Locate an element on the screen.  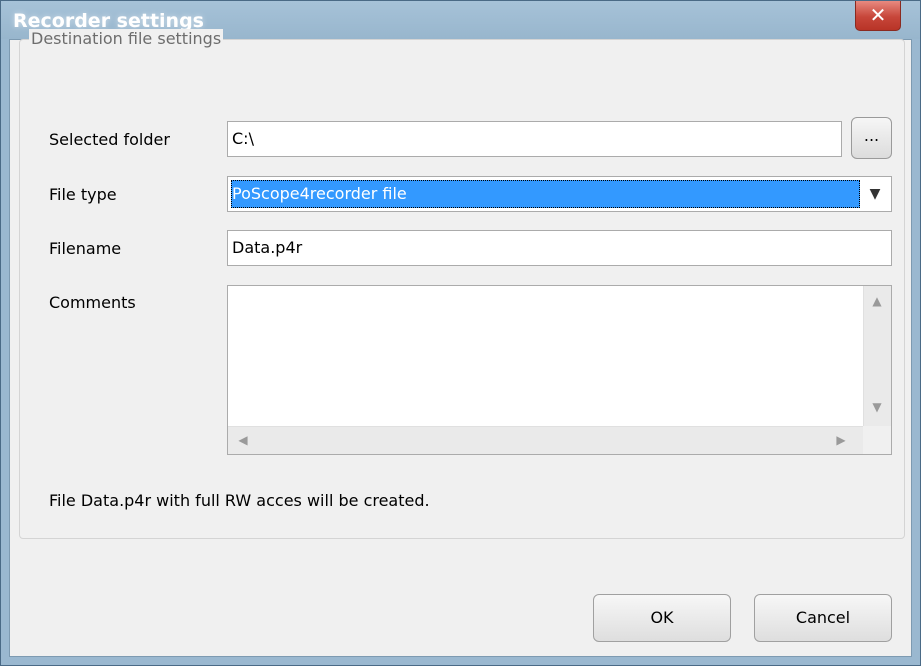
filename-label: Filename is located at coordinates (85, 248).